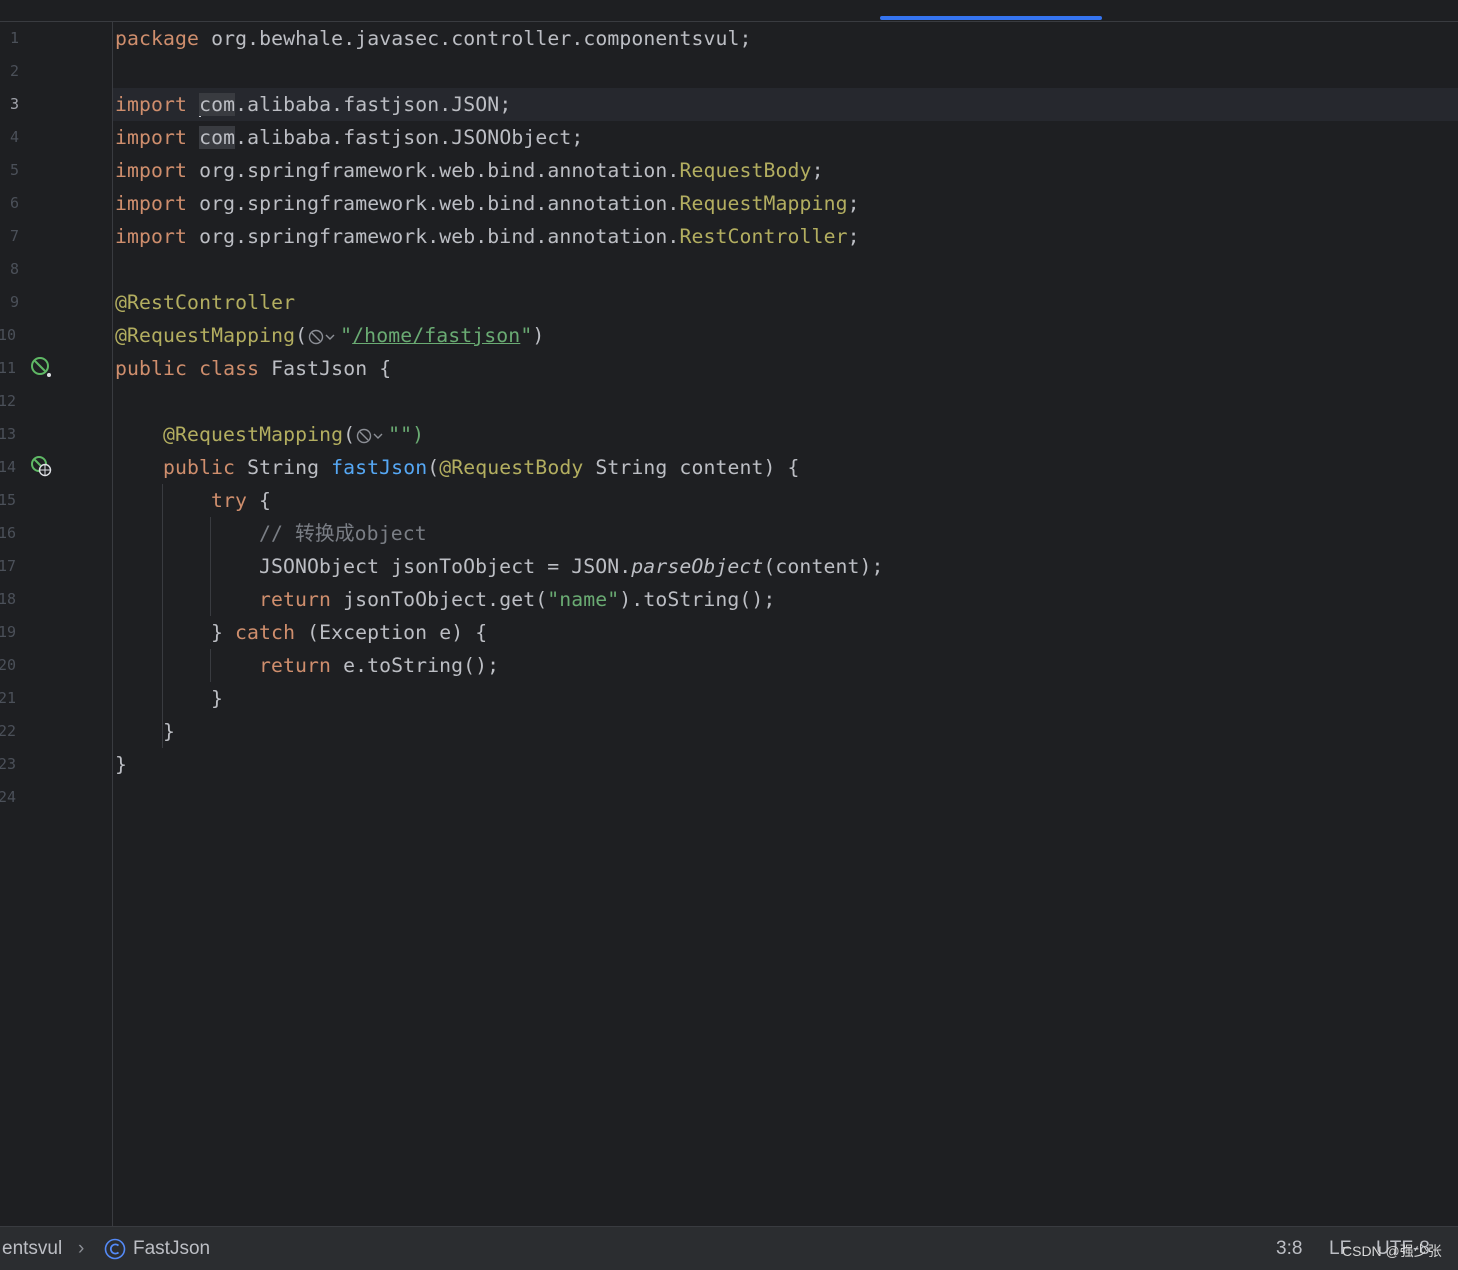 This screenshot has width=1458, height=1270. Describe the element at coordinates (8, 632) in the screenshot. I see `line-number: 19` at that location.